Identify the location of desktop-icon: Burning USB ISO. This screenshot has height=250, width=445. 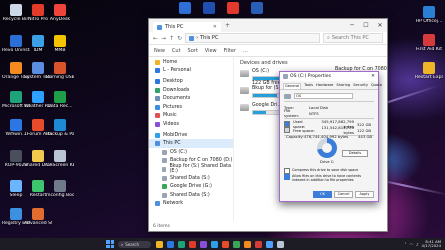
(60, 71).